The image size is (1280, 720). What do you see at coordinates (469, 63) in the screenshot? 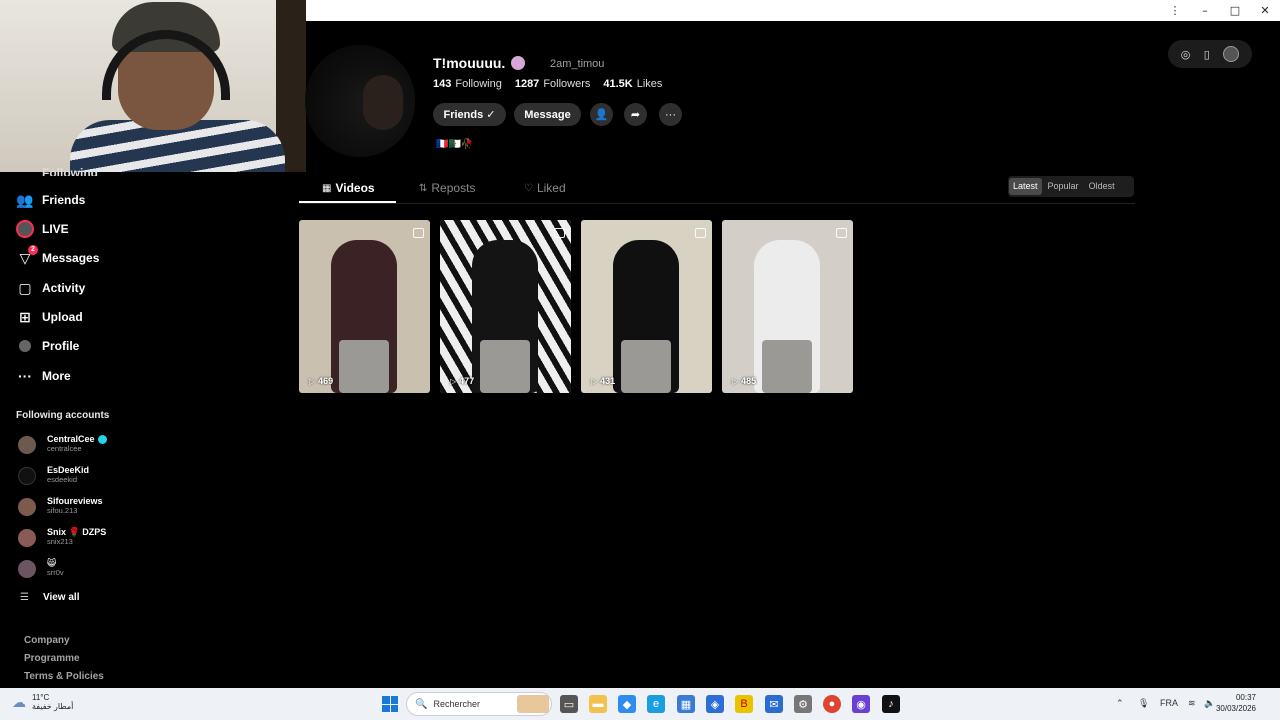
I see `display-name-text: T!mouuuu.` at bounding box center [469, 63].